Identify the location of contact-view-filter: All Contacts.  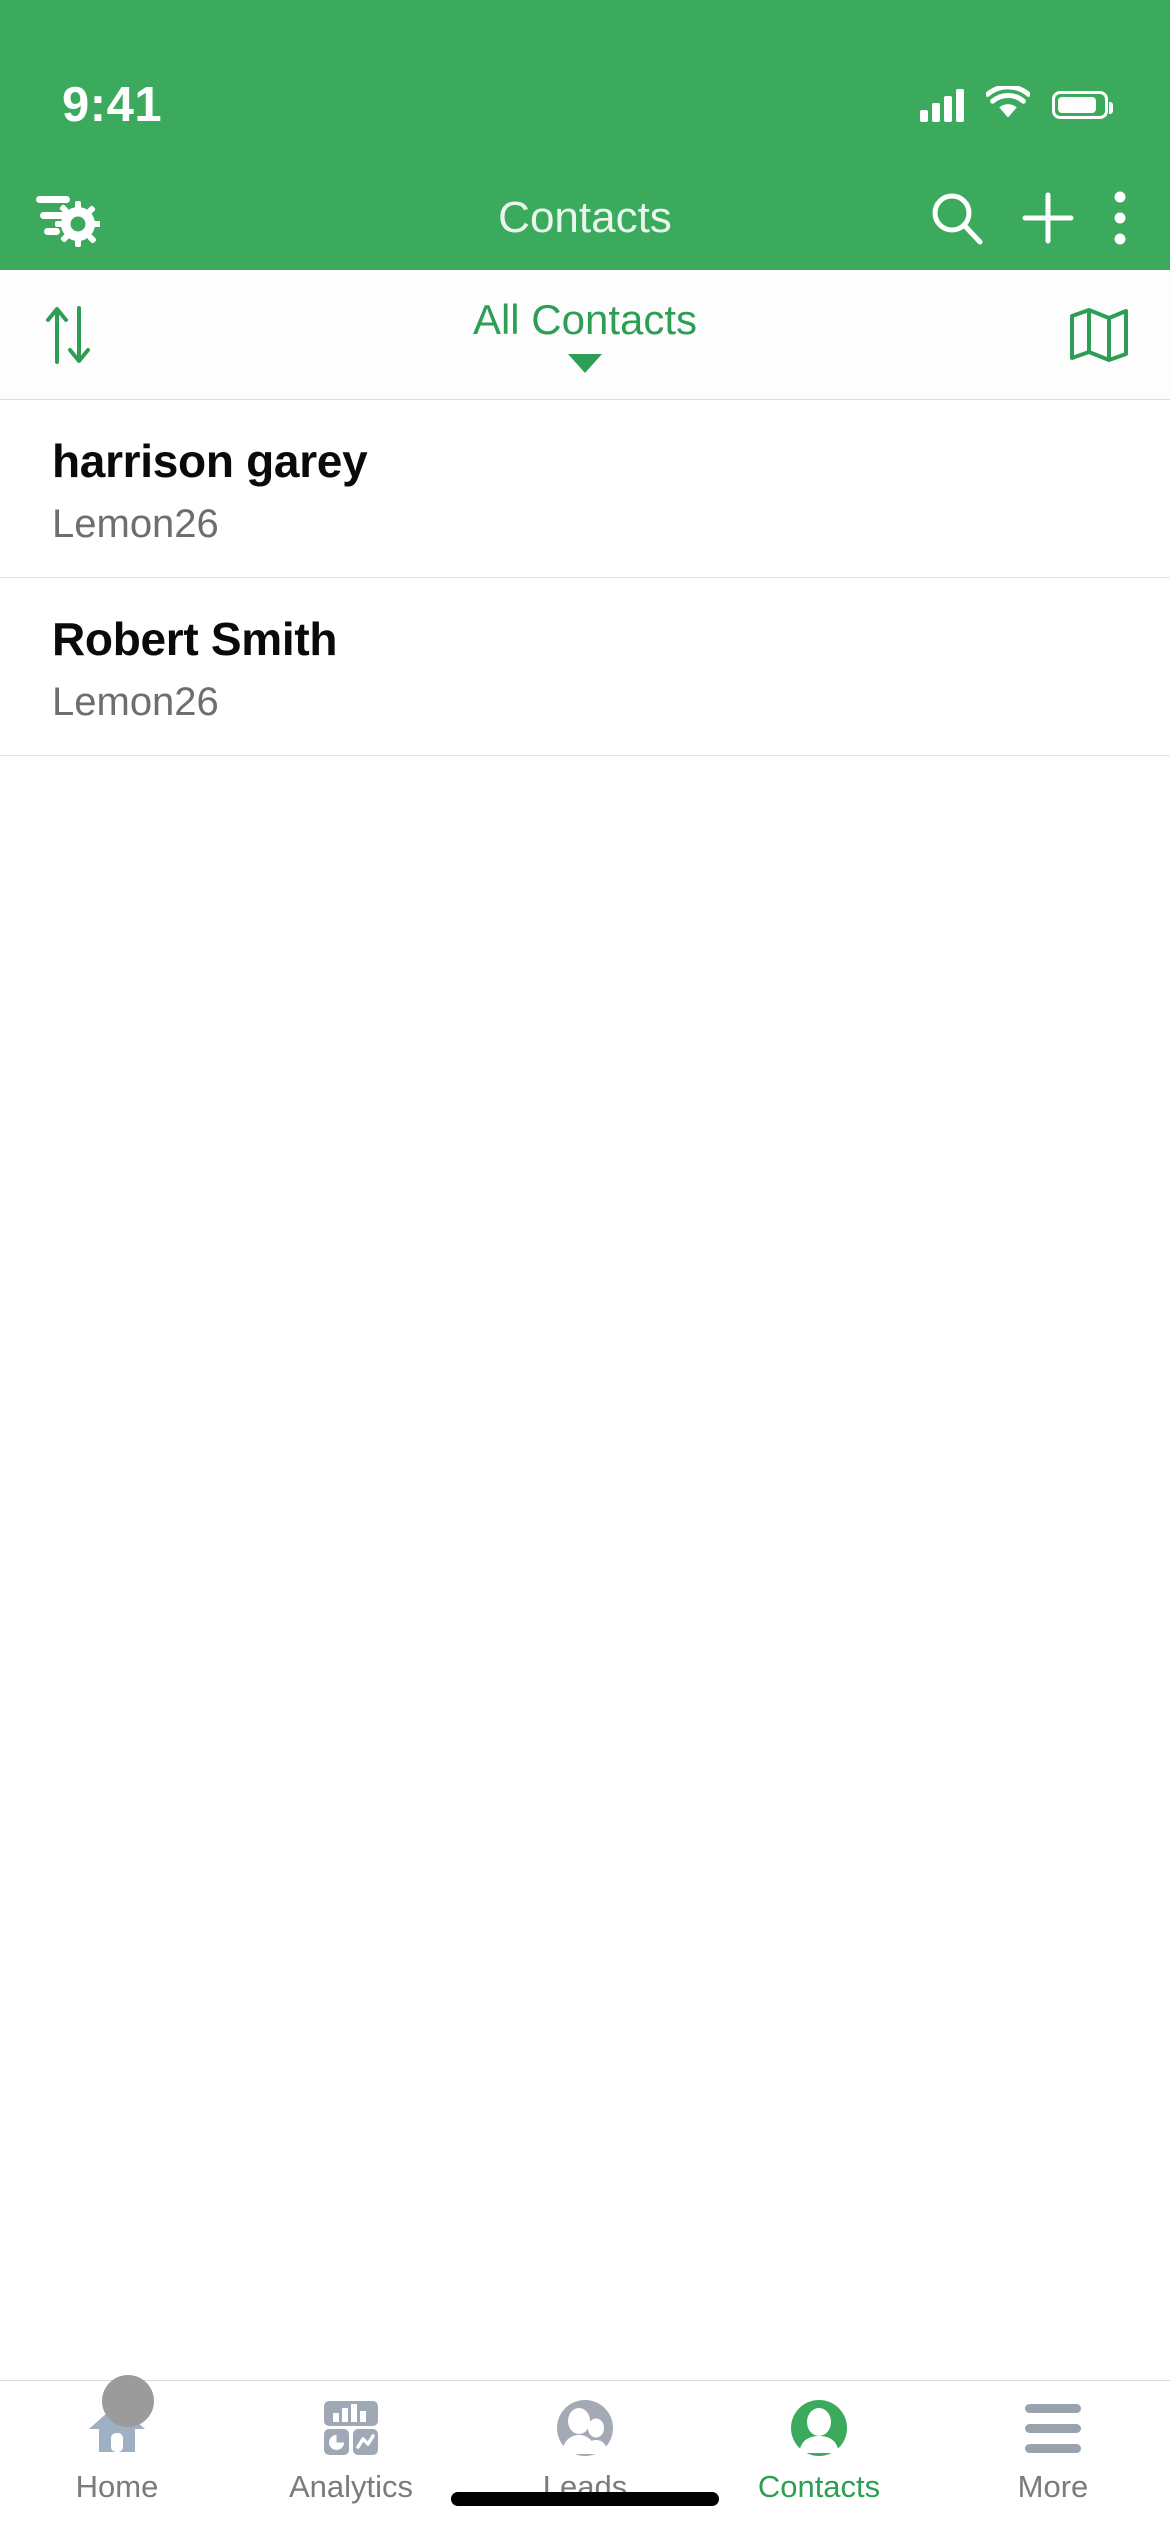
(585, 334).